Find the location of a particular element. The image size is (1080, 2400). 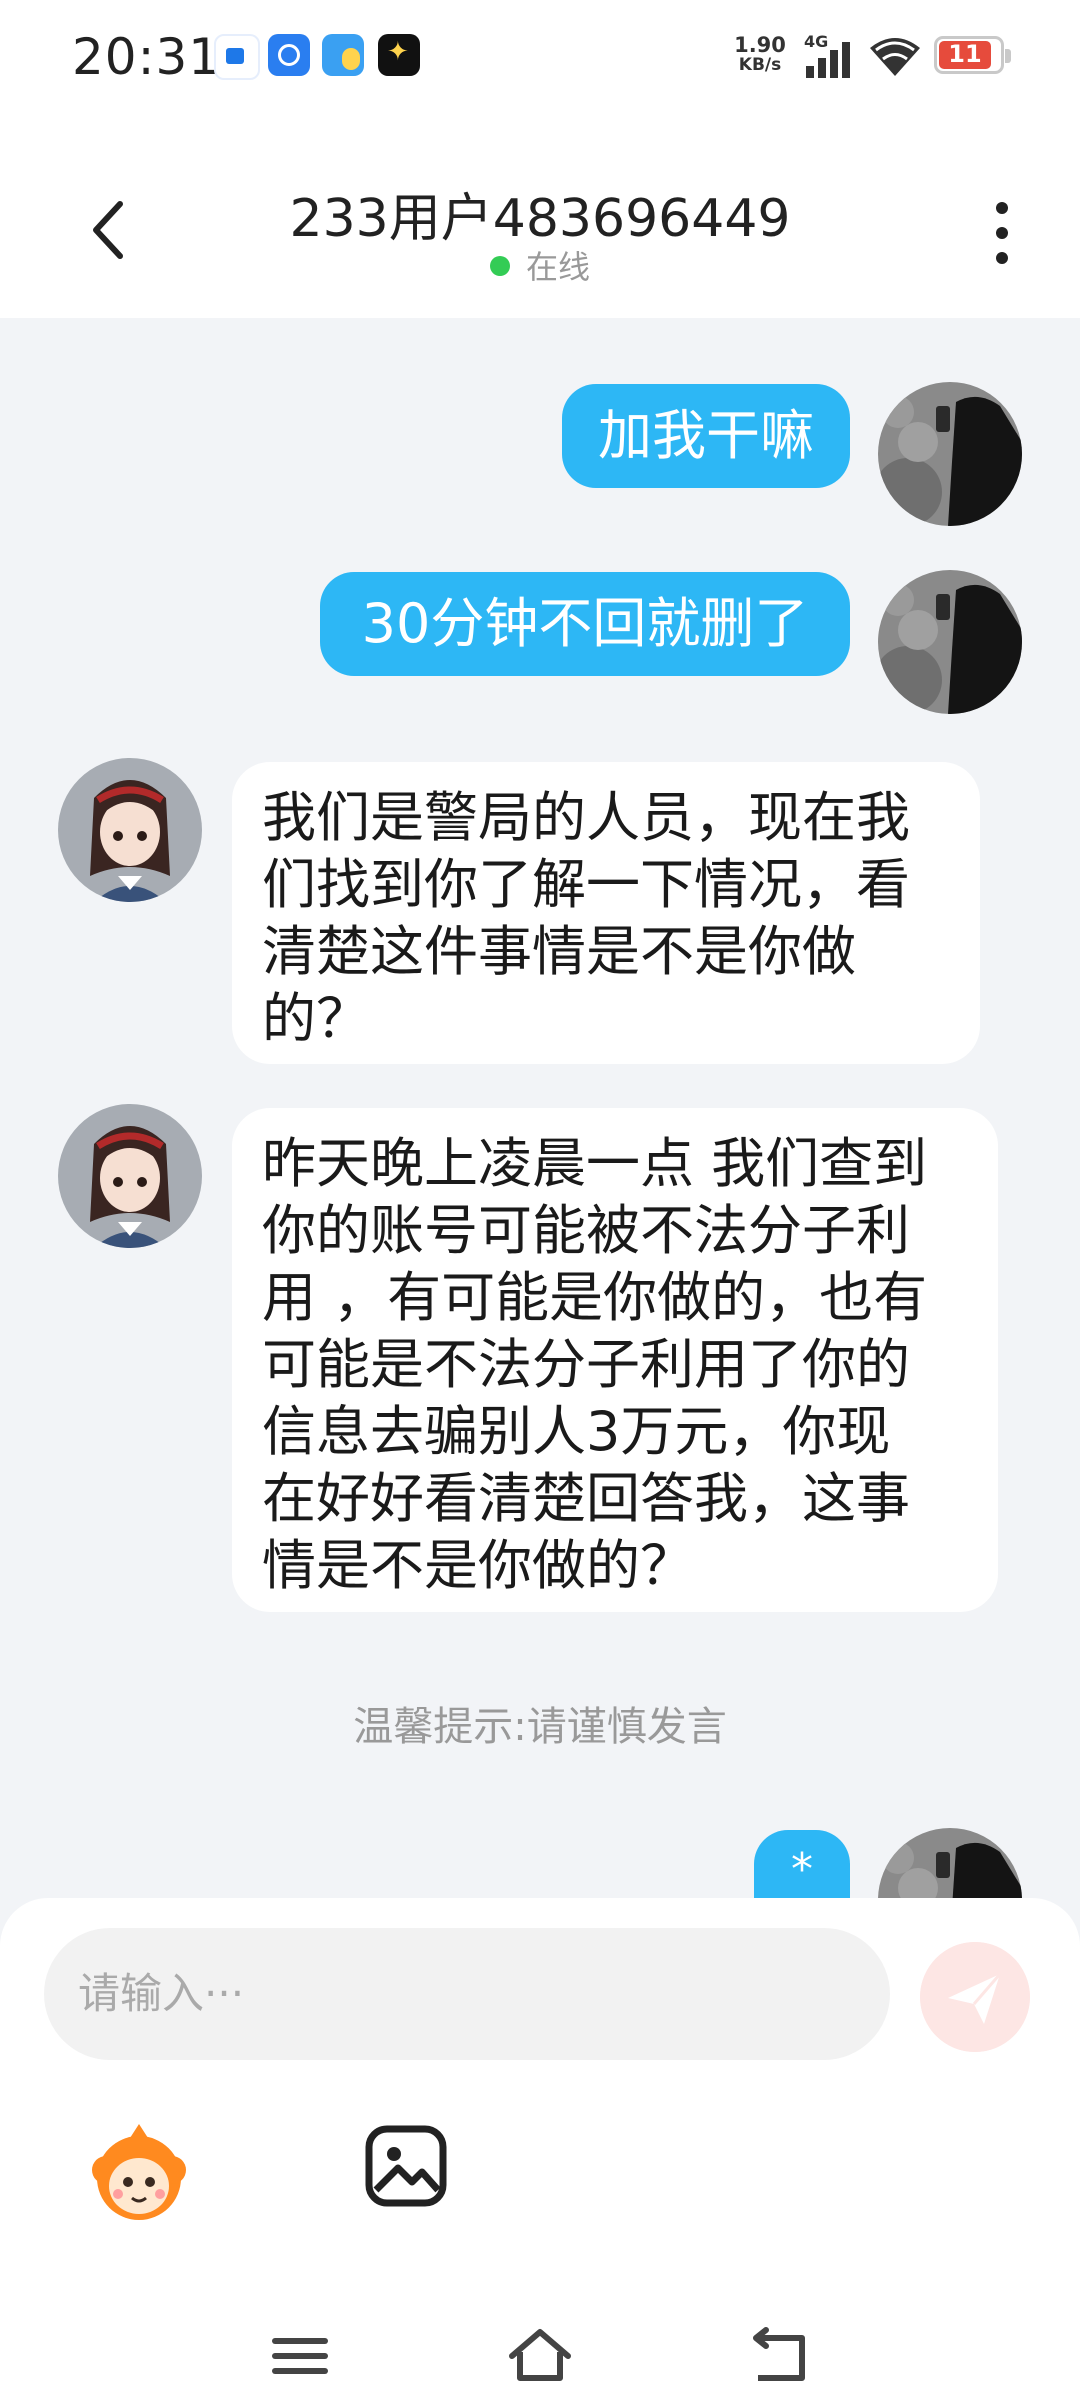

back-nav-icon is located at coordinates (780, 2356).